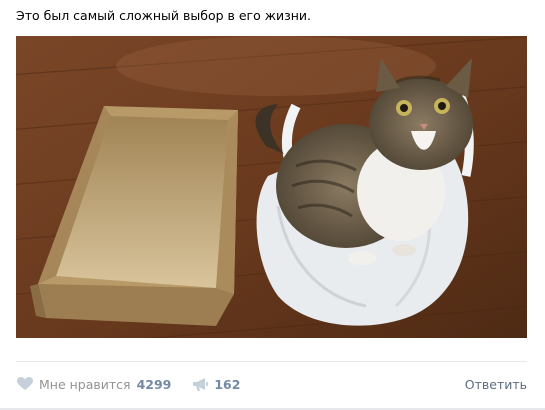 This screenshot has height=410, width=545. Describe the element at coordinates (227, 384) in the screenshot. I see `share-count: 162` at that location.